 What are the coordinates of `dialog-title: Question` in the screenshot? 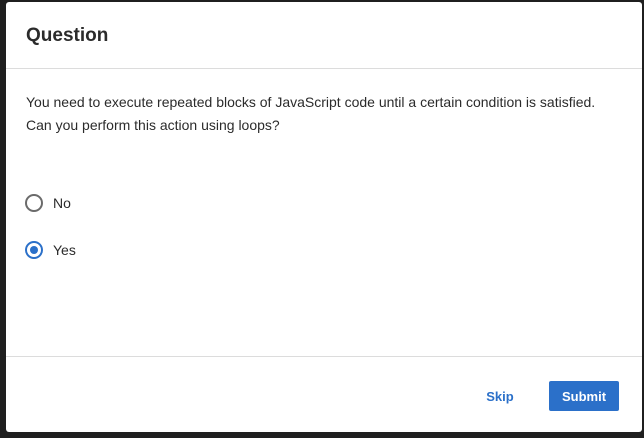 It's located at (67, 35).